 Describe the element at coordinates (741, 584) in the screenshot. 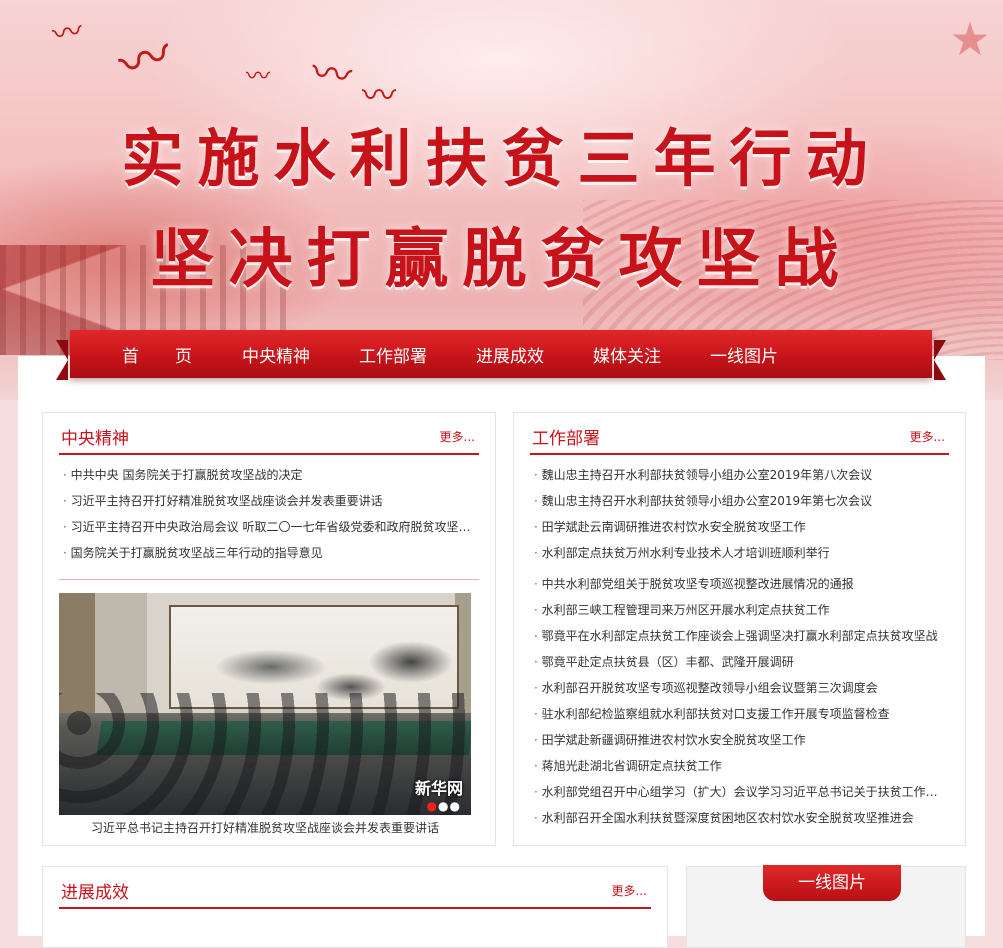

I see `list-item: 中共水利部党组关于脱贫攻坚专项巡视整改进展情况的通报` at that location.